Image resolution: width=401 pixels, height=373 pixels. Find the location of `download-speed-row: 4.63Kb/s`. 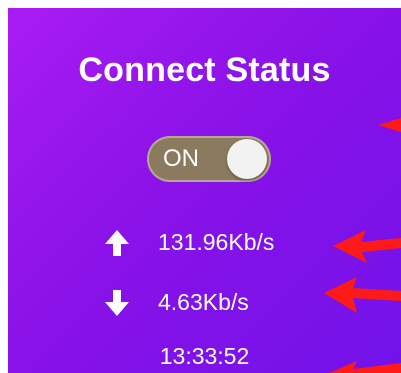

download-speed-row: 4.63Kb/s is located at coordinates (204, 302).